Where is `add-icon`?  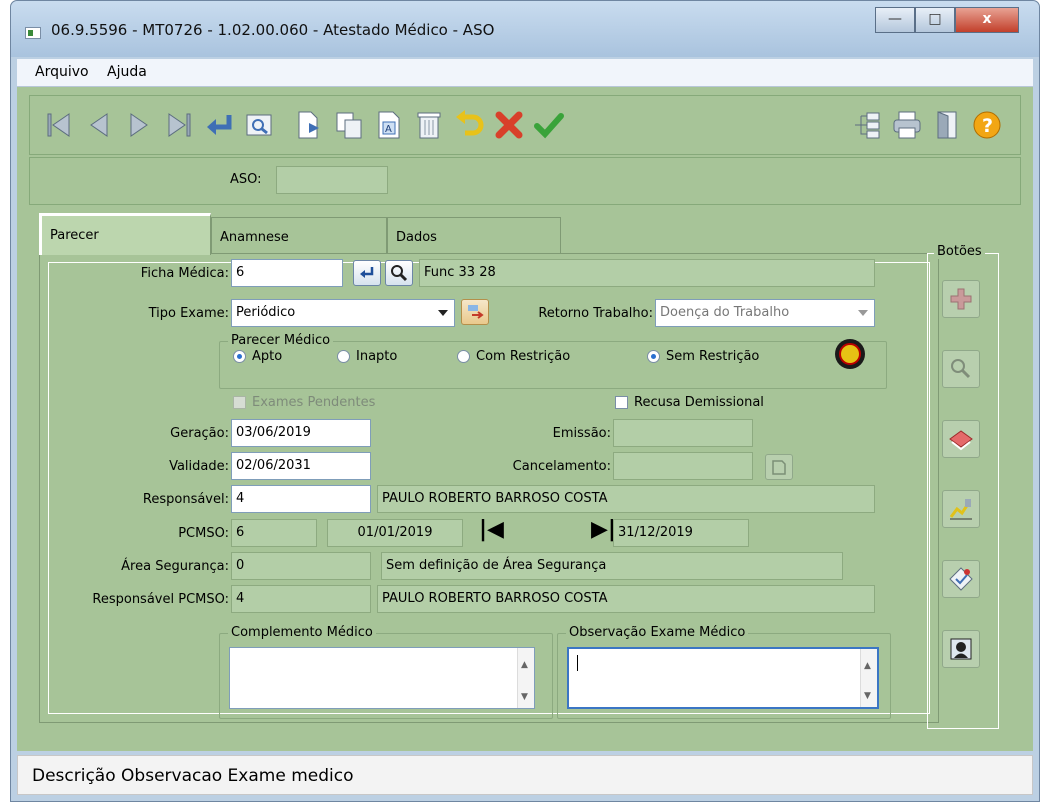
add-icon is located at coordinates (961, 299).